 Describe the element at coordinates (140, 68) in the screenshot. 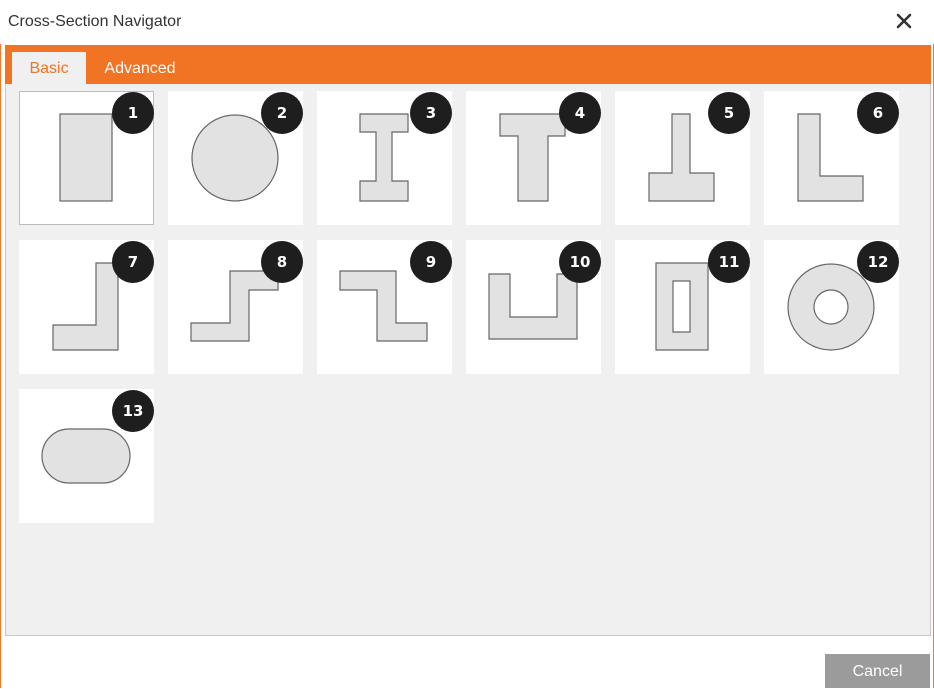

I see `tab-advanced: Advanced` at that location.